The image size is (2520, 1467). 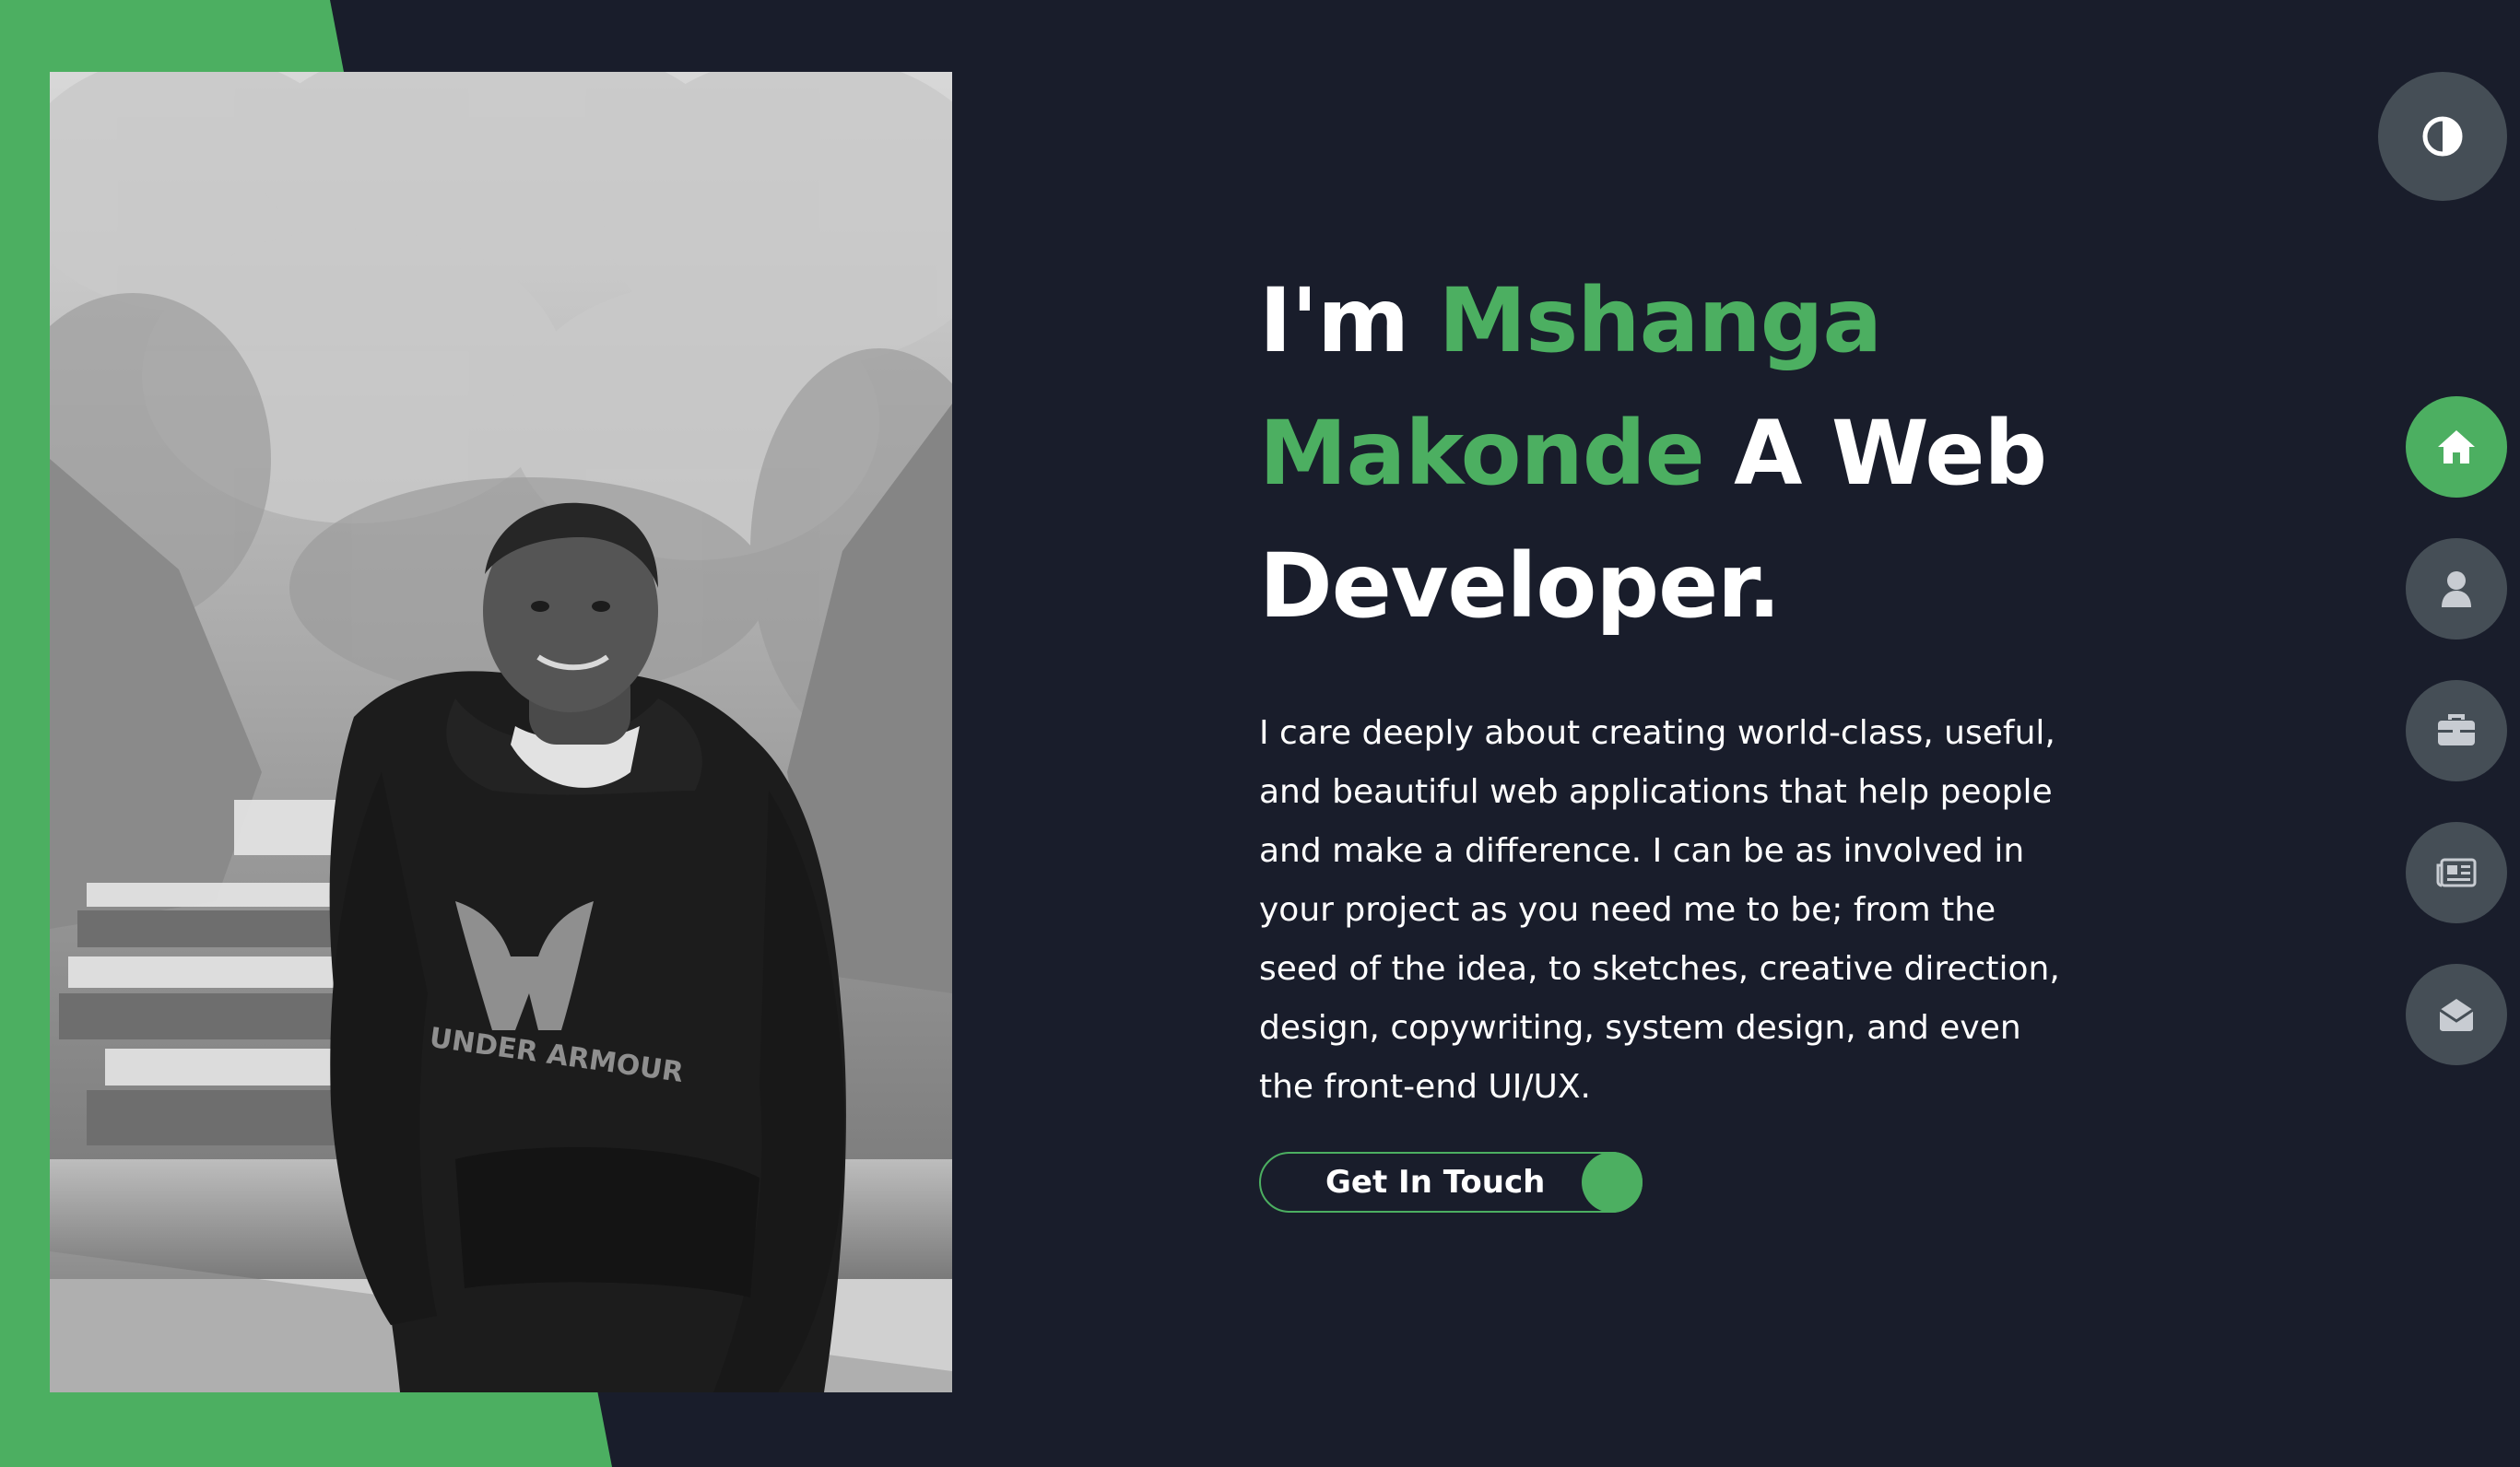 I want to click on nav-about, so click(x=2456, y=589).